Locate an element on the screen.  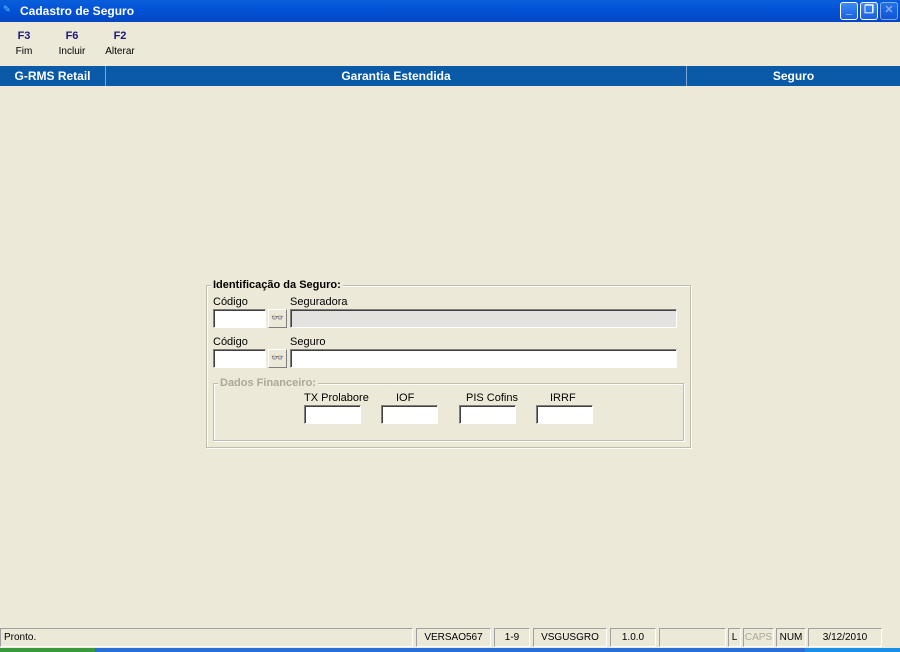
button-label: Alterar is located at coordinates (120, 51).